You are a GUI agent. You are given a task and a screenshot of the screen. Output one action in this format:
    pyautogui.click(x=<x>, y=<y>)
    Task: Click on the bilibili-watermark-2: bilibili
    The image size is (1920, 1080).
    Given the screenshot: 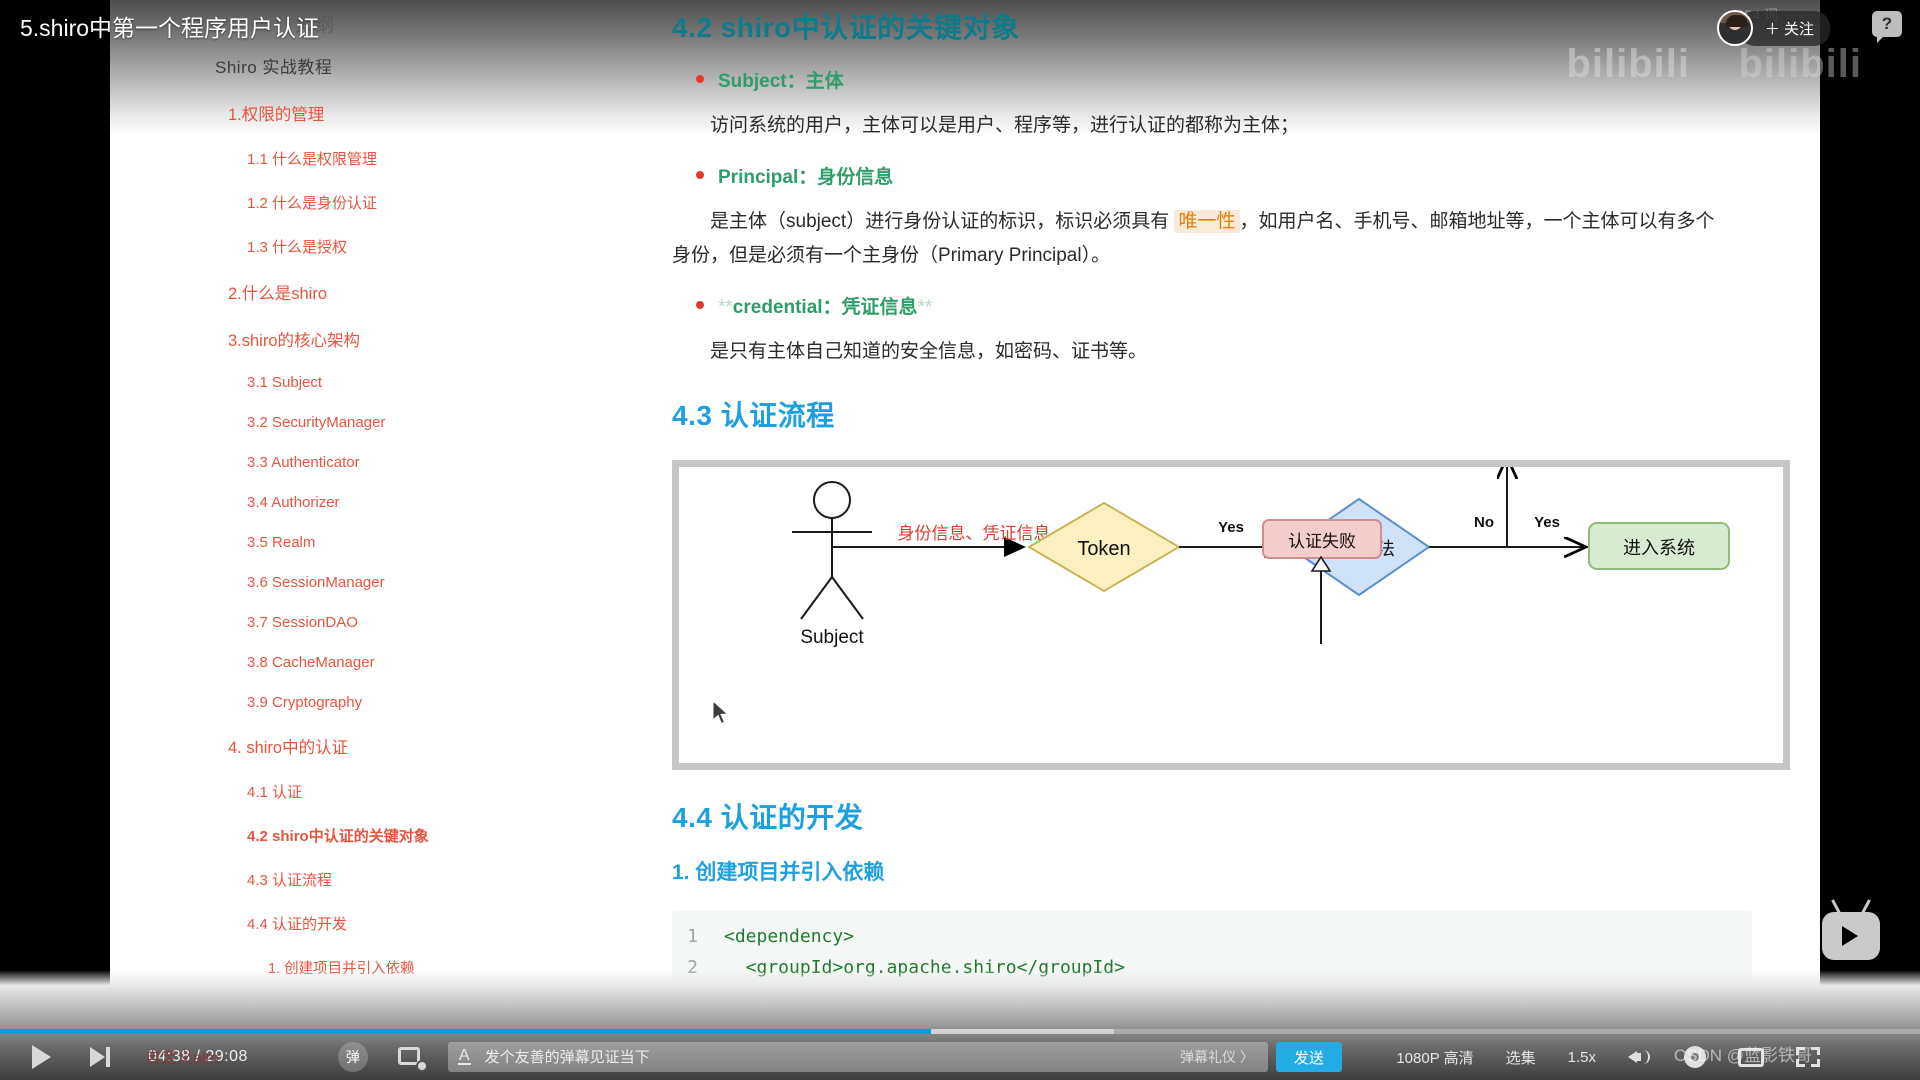 What is the action you would take?
    pyautogui.click(x=1800, y=64)
    